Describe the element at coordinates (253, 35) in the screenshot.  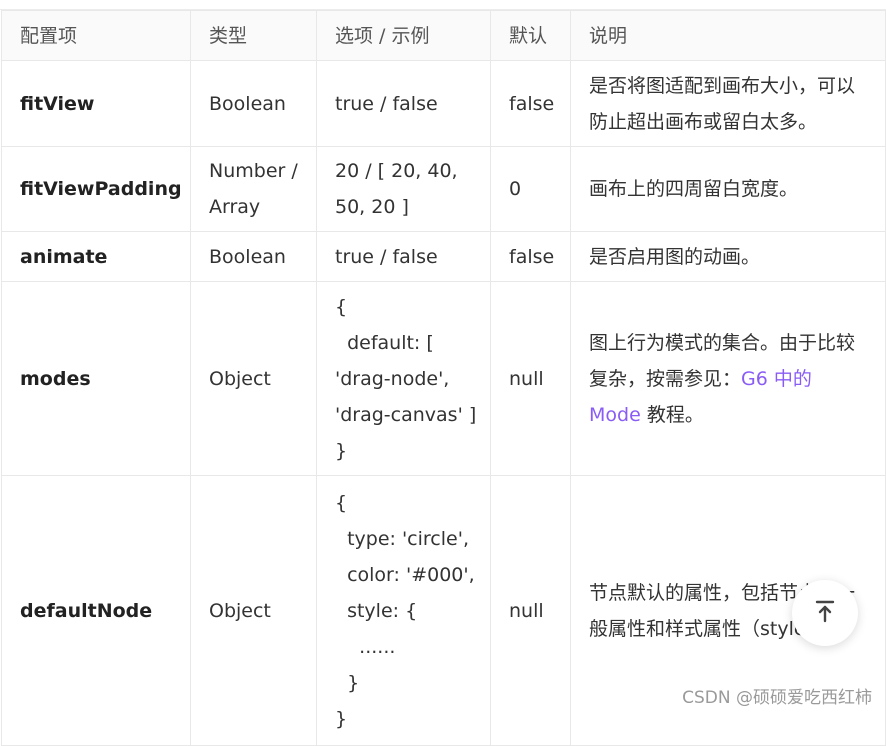
I see `header-type: 类型` at that location.